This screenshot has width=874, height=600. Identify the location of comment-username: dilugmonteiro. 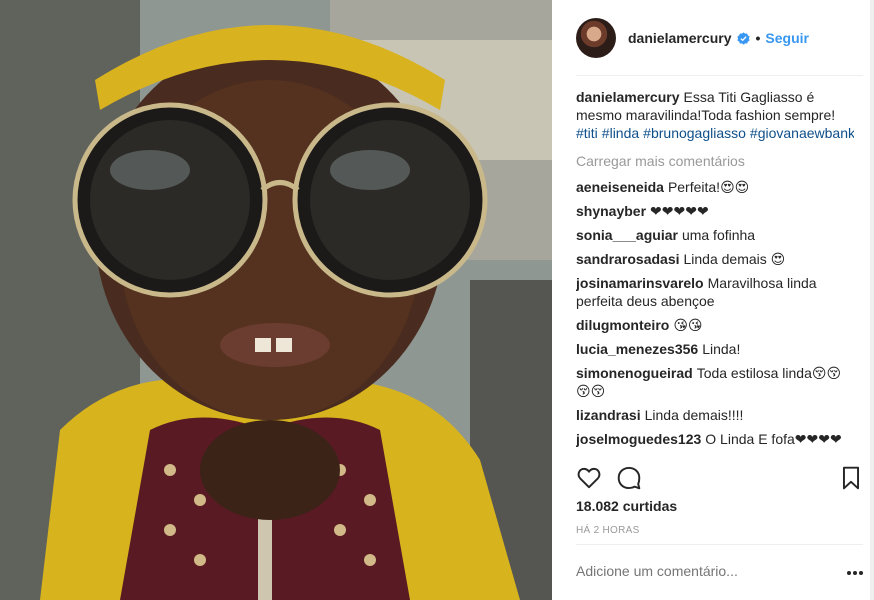
(622, 325).